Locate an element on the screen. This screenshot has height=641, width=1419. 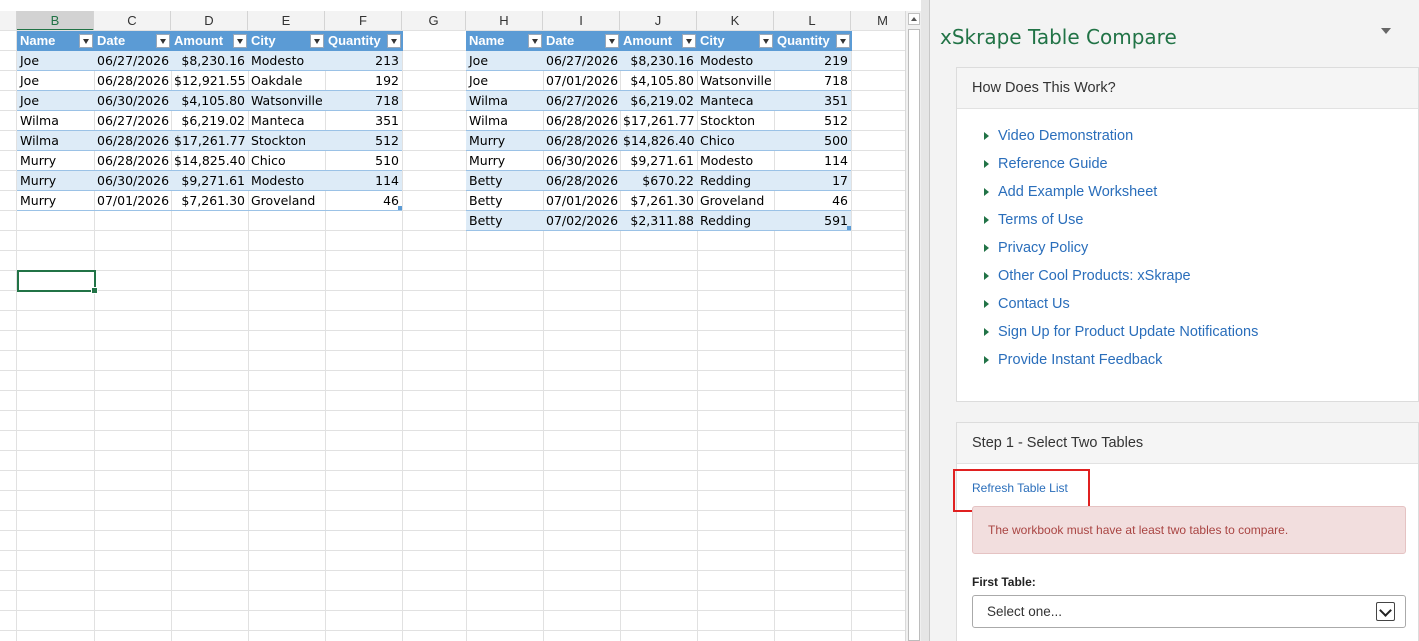
table-cell: 17 is located at coordinates (812, 181).